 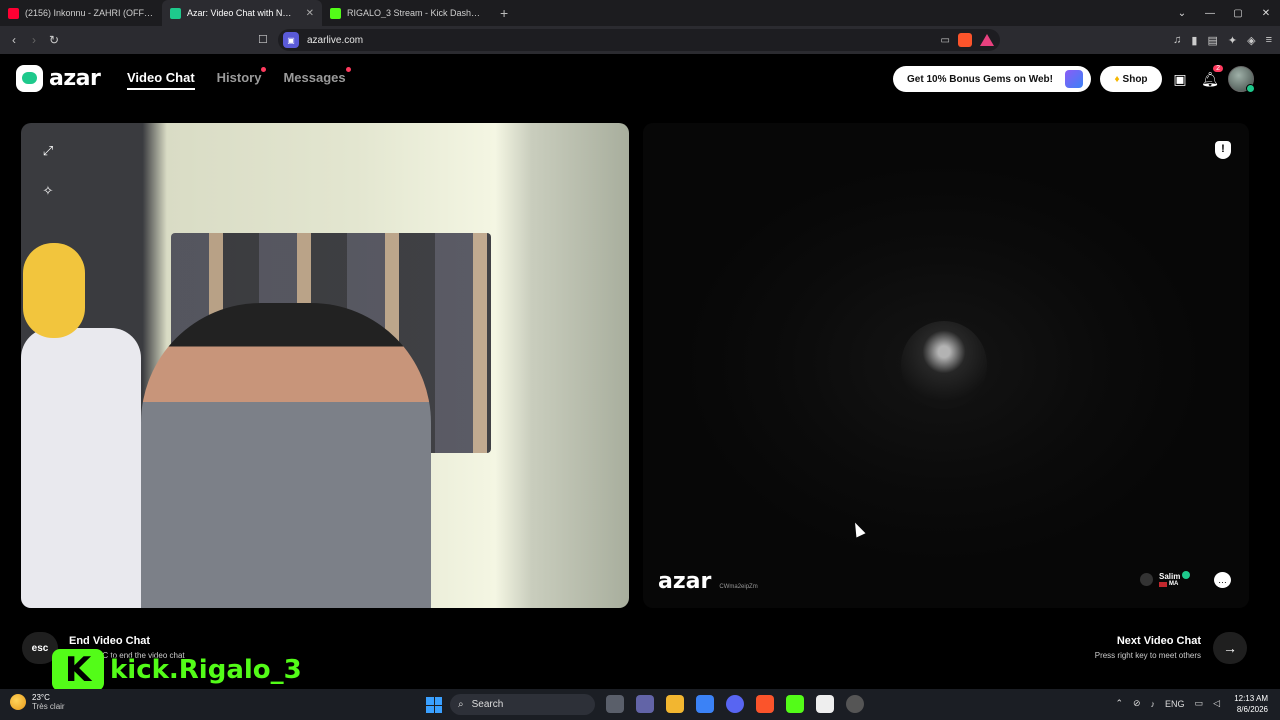 What do you see at coordinates (1153, 704) in the screenshot?
I see `microphone-icon: ♪` at bounding box center [1153, 704].